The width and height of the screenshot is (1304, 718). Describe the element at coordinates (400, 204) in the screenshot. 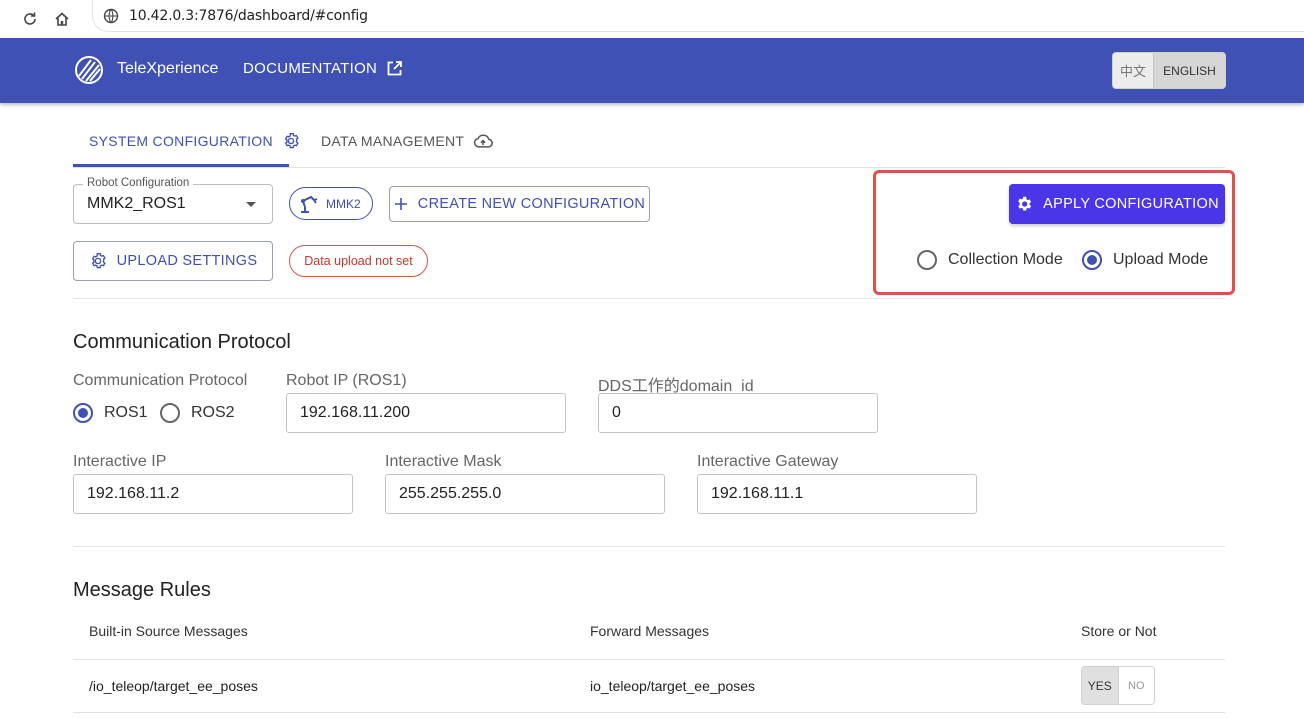

I see `plus-icon` at that location.